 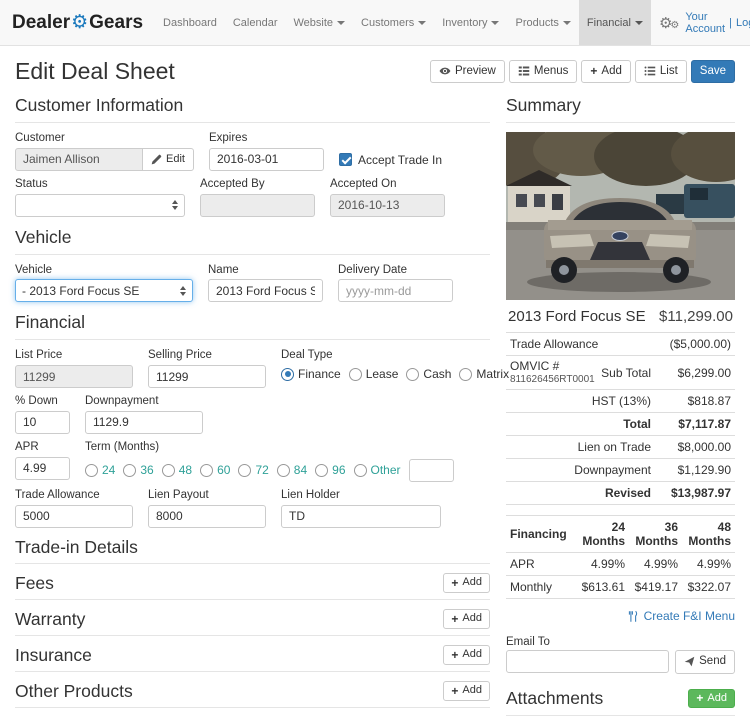 What do you see at coordinates (606, 71) in the screenshot?
I see `add-button: + Add` at bounding box center [606, 71].